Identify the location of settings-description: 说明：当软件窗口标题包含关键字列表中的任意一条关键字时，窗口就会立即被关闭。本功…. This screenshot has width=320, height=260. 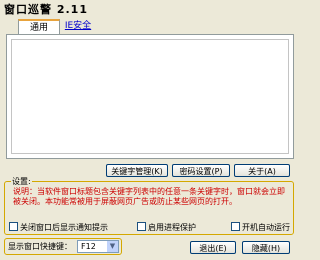
(149, 196).